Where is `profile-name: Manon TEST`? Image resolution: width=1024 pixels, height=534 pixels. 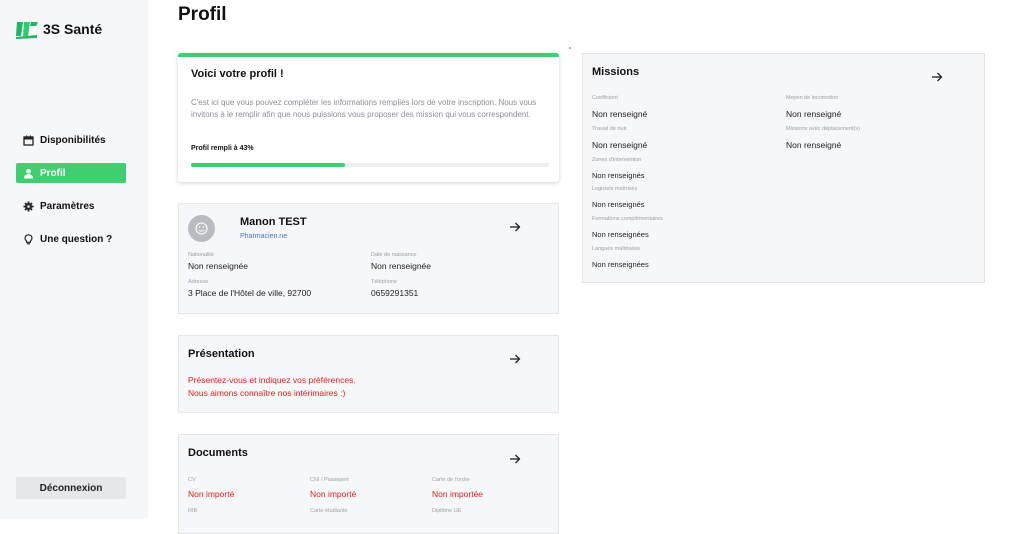
profile-name: Manon TEST is located at coordinates (273, 222).